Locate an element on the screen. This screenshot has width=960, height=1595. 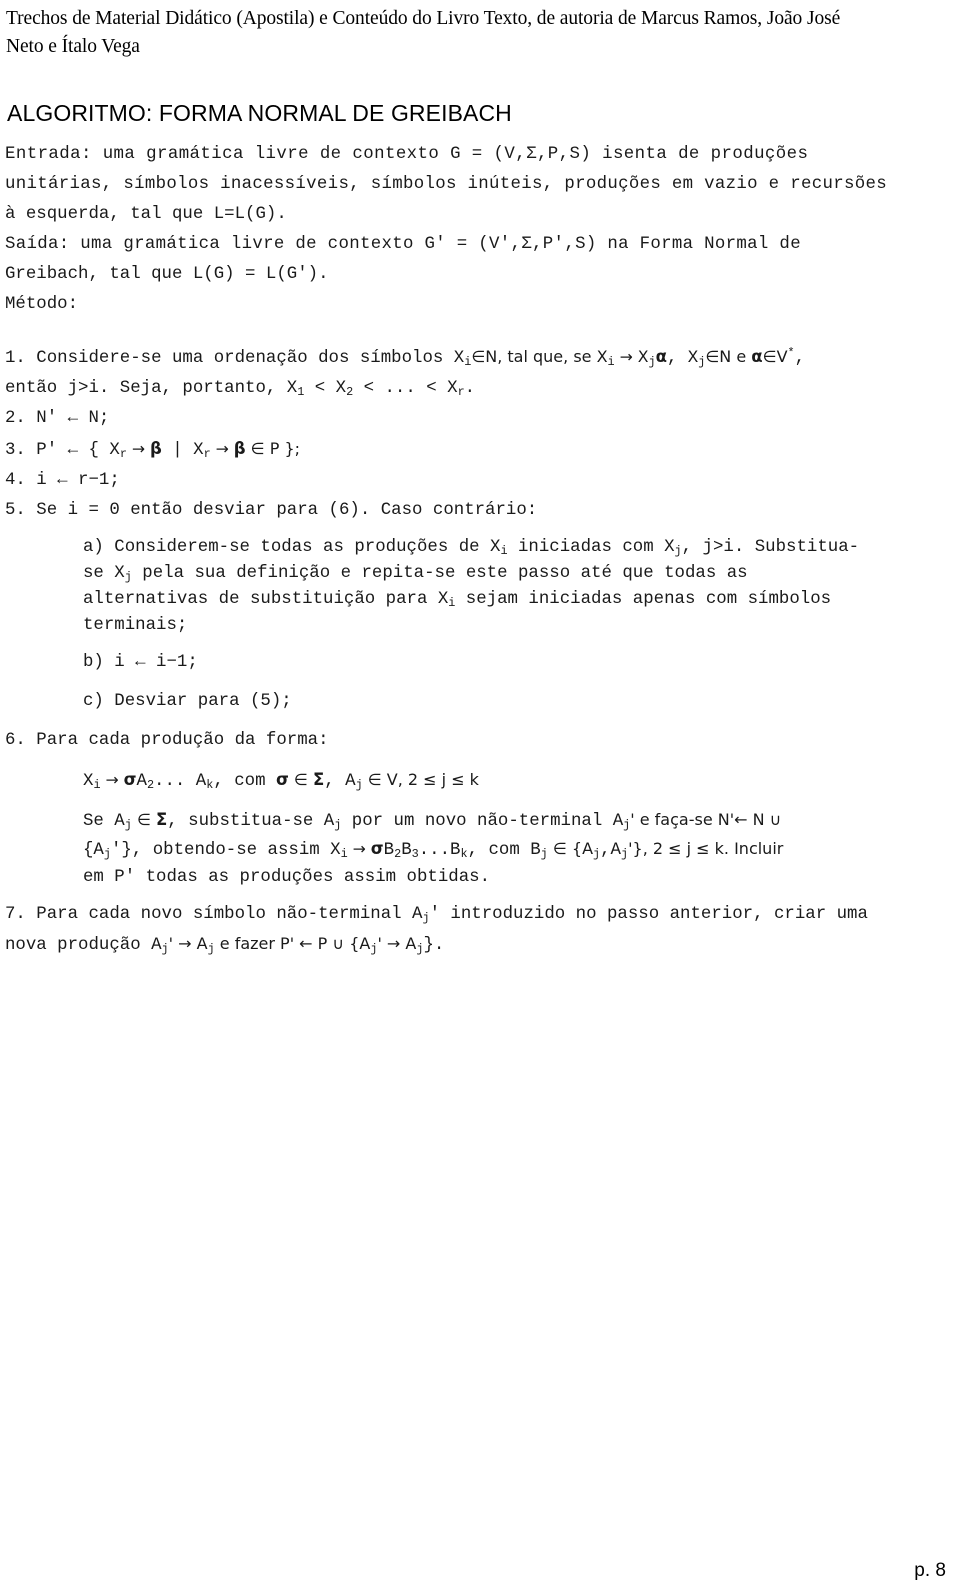
page-title: ALGORITMO: FORMA NORMAL DE GREIBACH is located at coordinates (259, 113).